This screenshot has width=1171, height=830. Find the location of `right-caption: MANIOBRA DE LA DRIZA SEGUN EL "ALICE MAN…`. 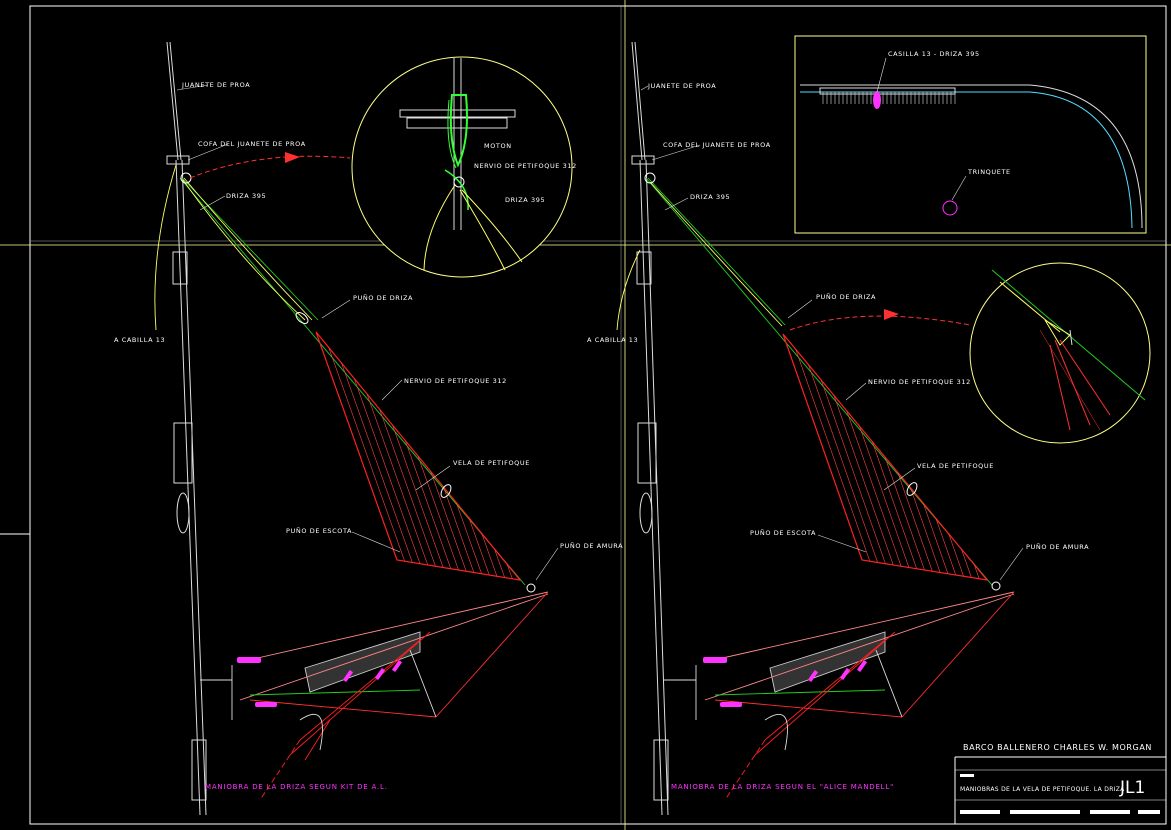

right-caption: MANIOBRA DE LA DRIZA SEGUN EL "ALICE MAN… is located at coordinates (782, 787).